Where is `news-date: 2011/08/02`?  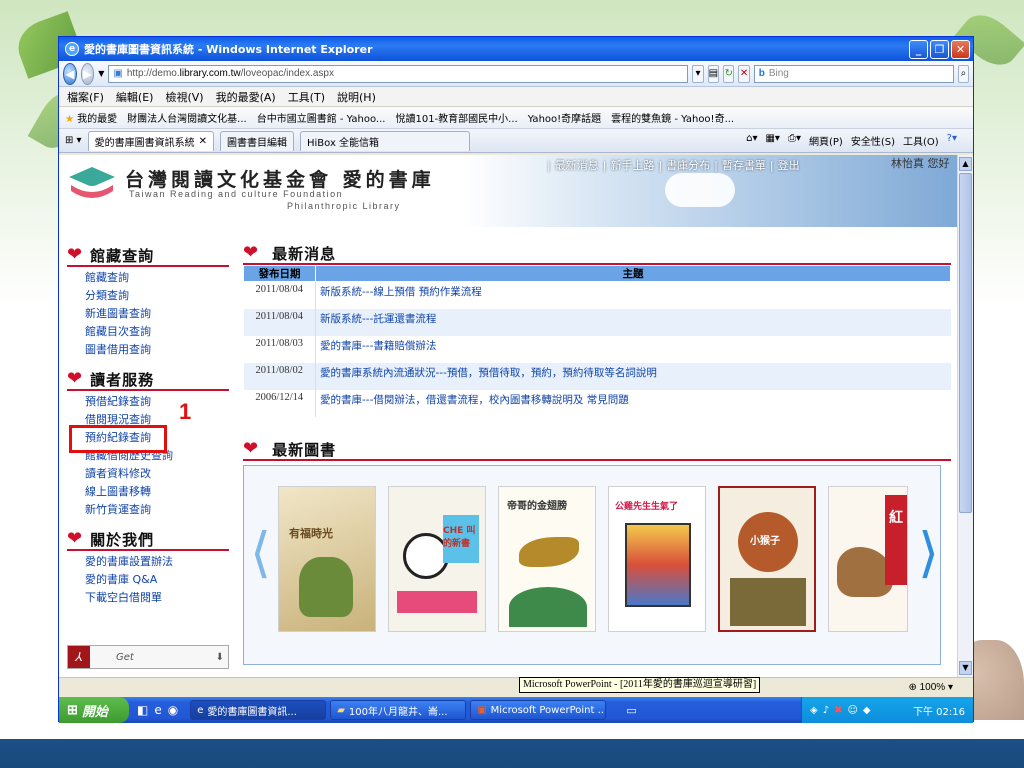 news-date: 2011/08/02 is located at coordinates (279, 376).